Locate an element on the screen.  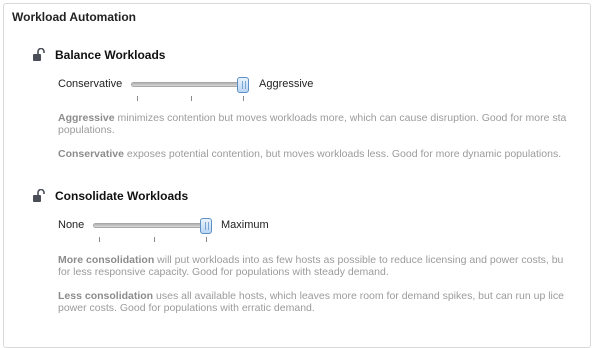
slider-max-label: Maximum is located at coordinates (245, 225).